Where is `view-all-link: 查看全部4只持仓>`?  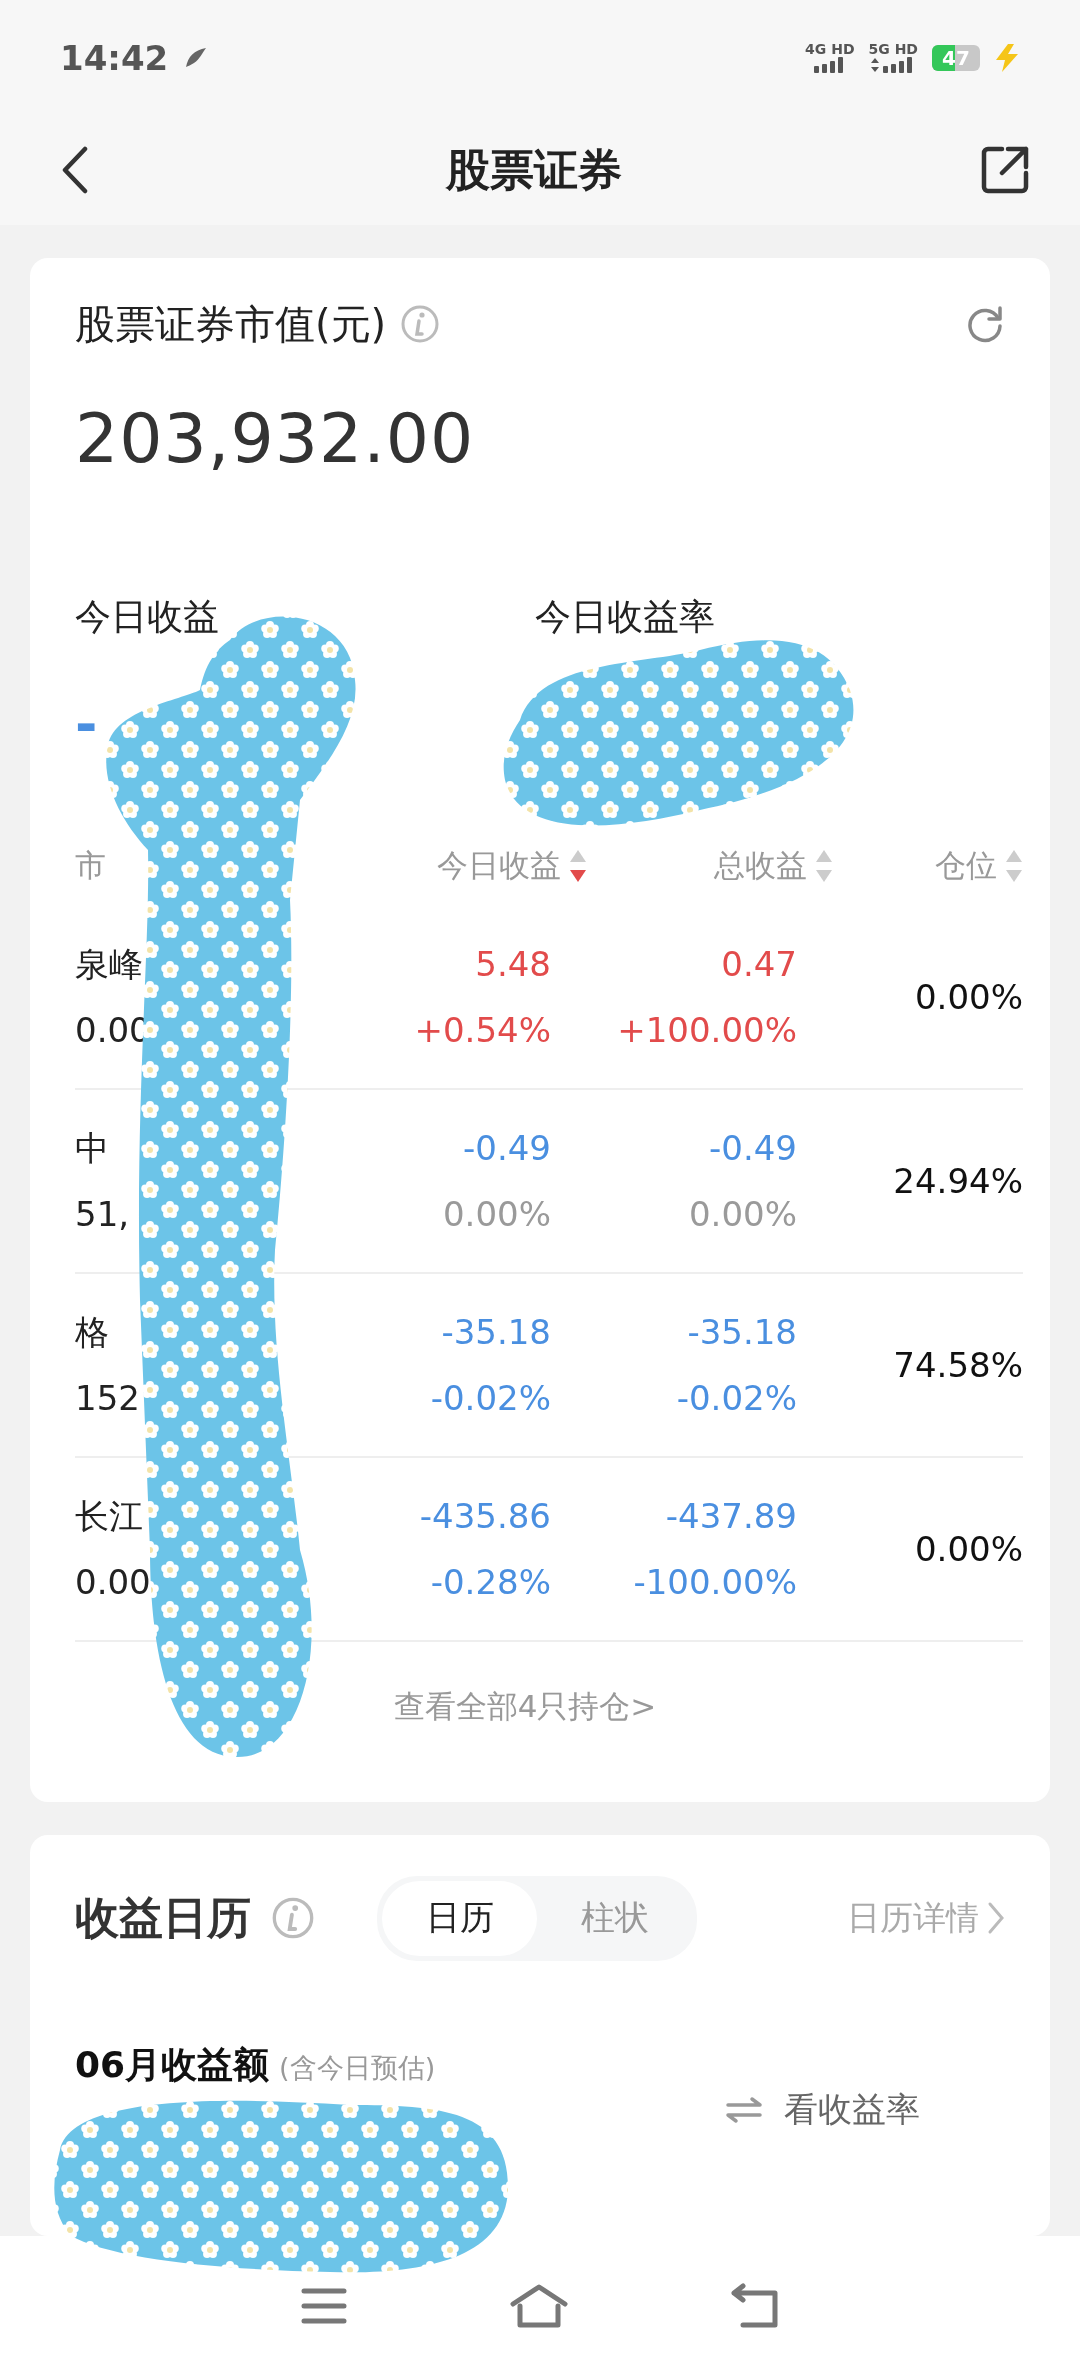 view-all-link: 查看全部4只持仓> is located at coordinates (525, 1707).